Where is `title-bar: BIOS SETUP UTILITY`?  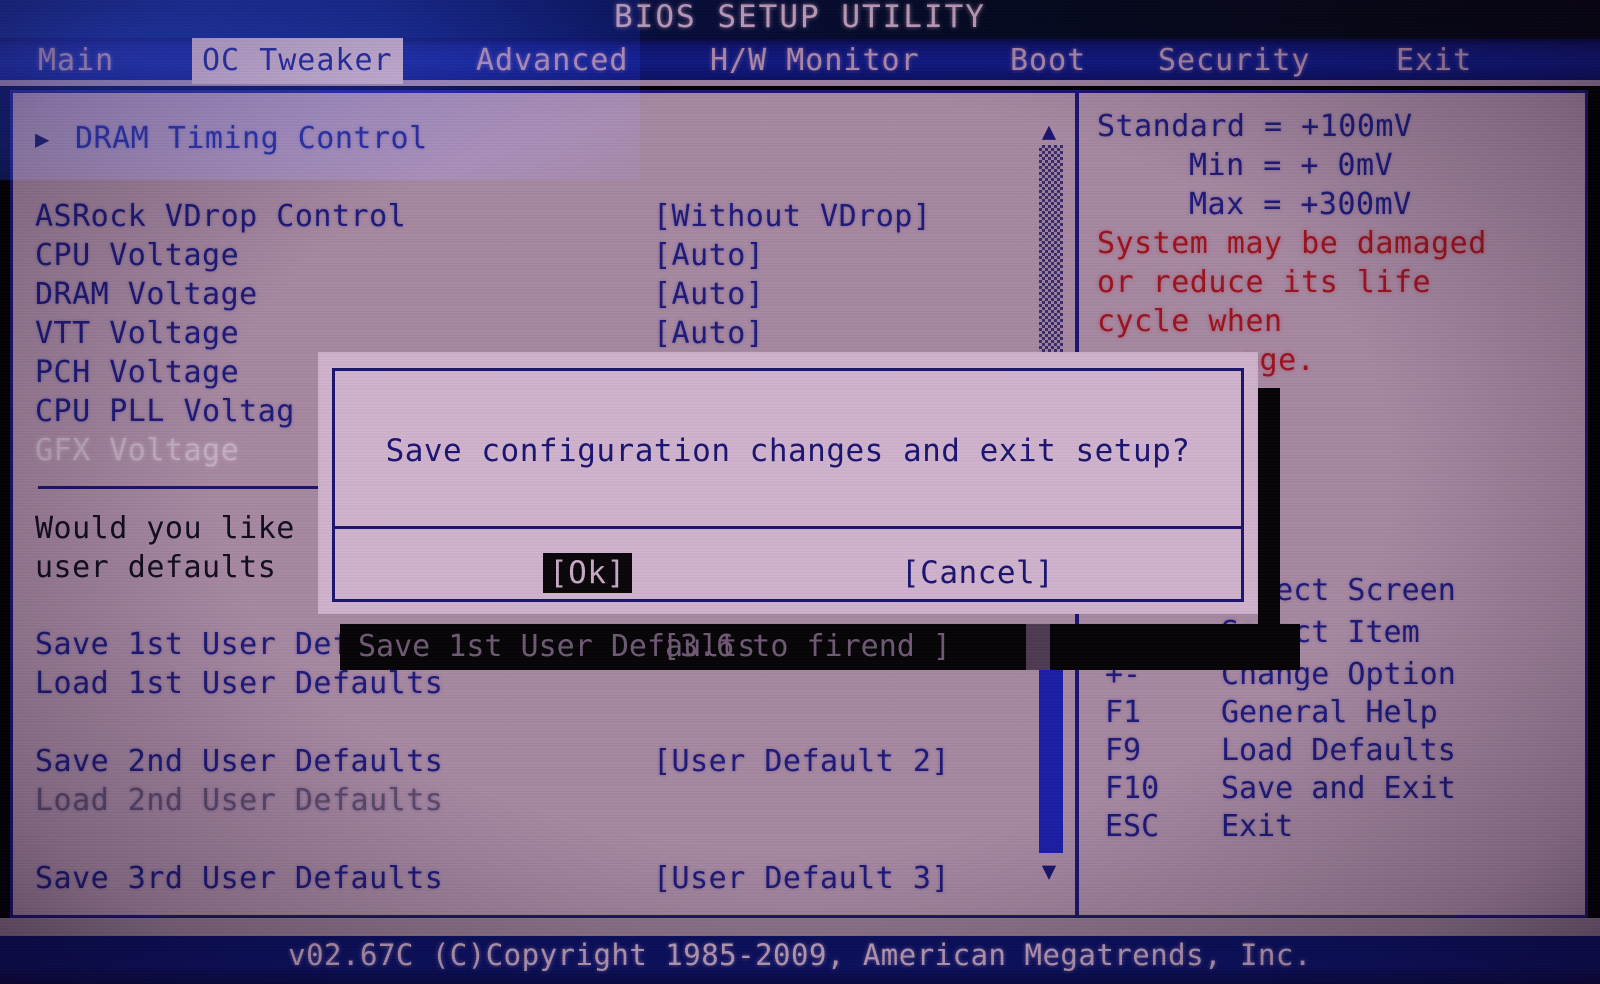 title-bar: BIOS SETUP UTILITY is located at coordinates (800, 20).